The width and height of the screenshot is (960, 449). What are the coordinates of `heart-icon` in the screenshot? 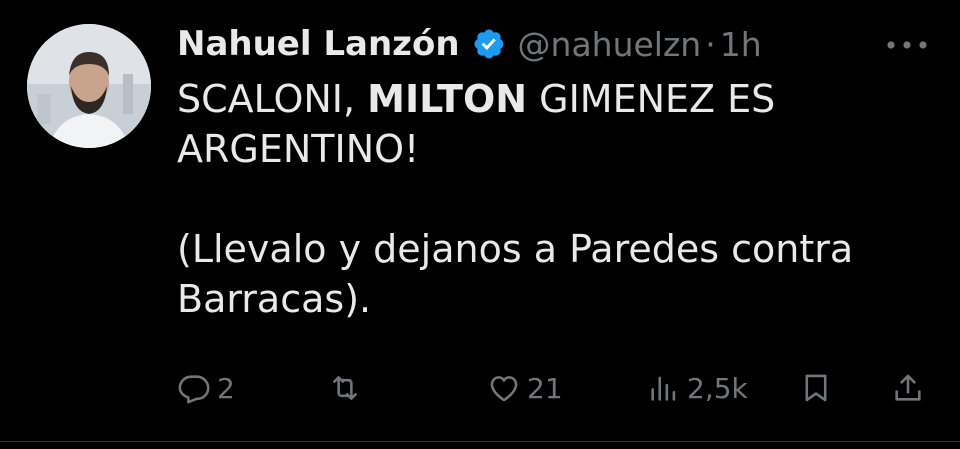 It's located at (504, 388).